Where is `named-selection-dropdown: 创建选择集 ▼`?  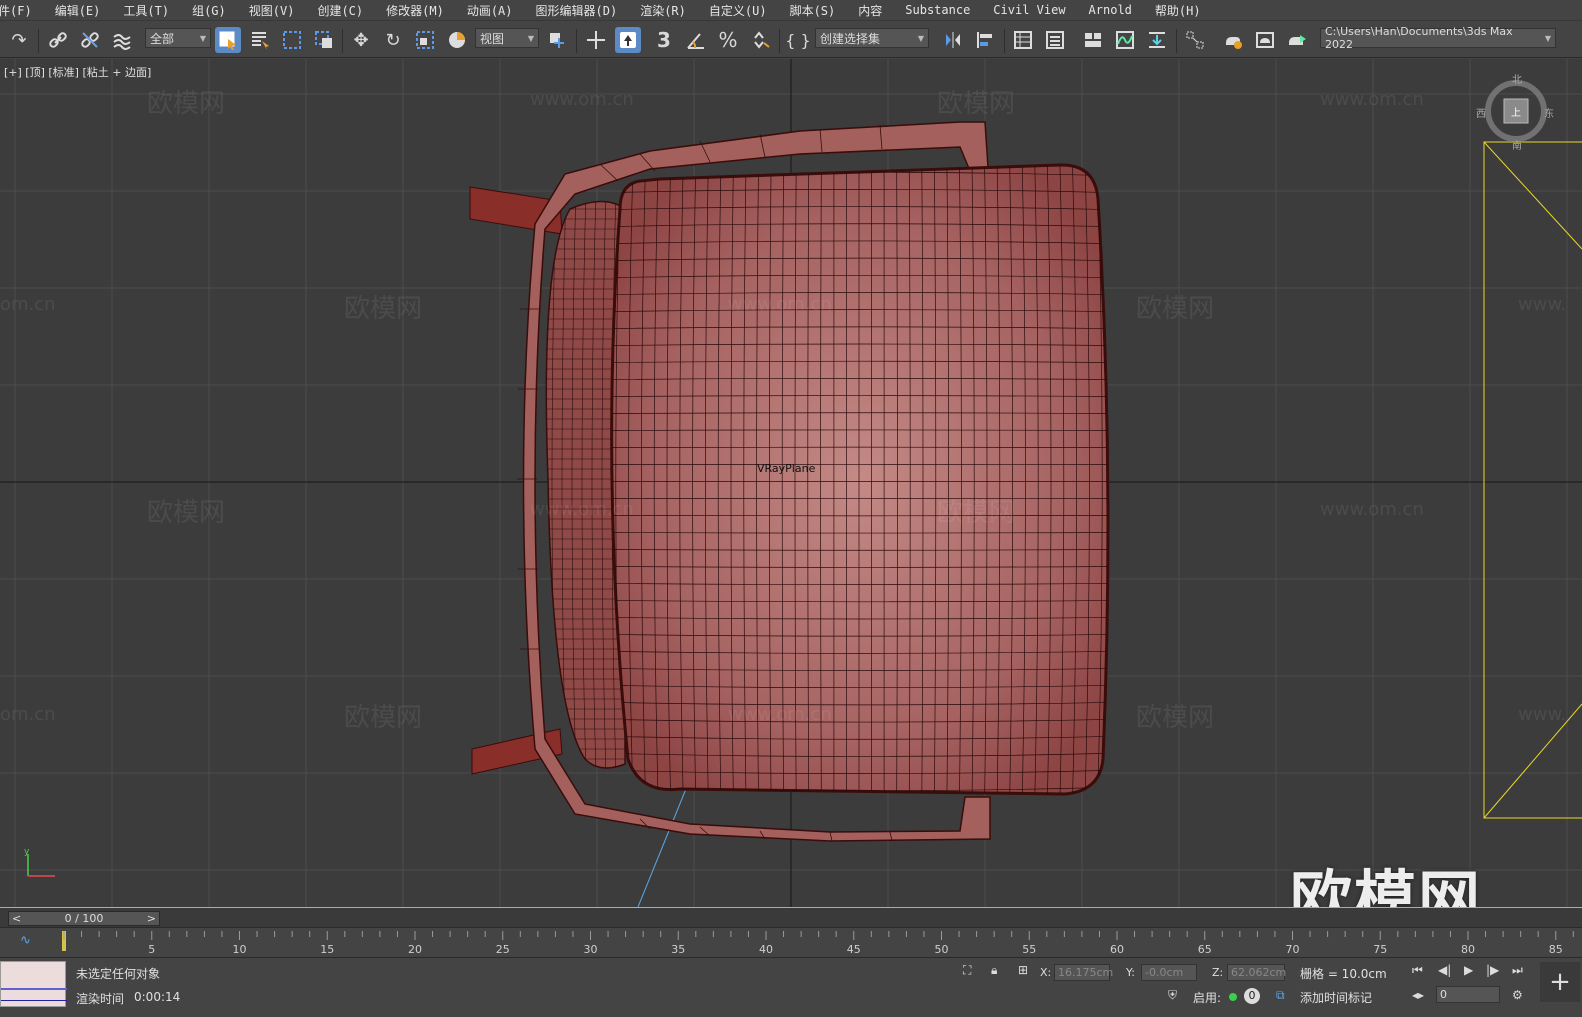 named-selection-dropdown: 创建选择集 ▼ is located at coordinates (872, 38).